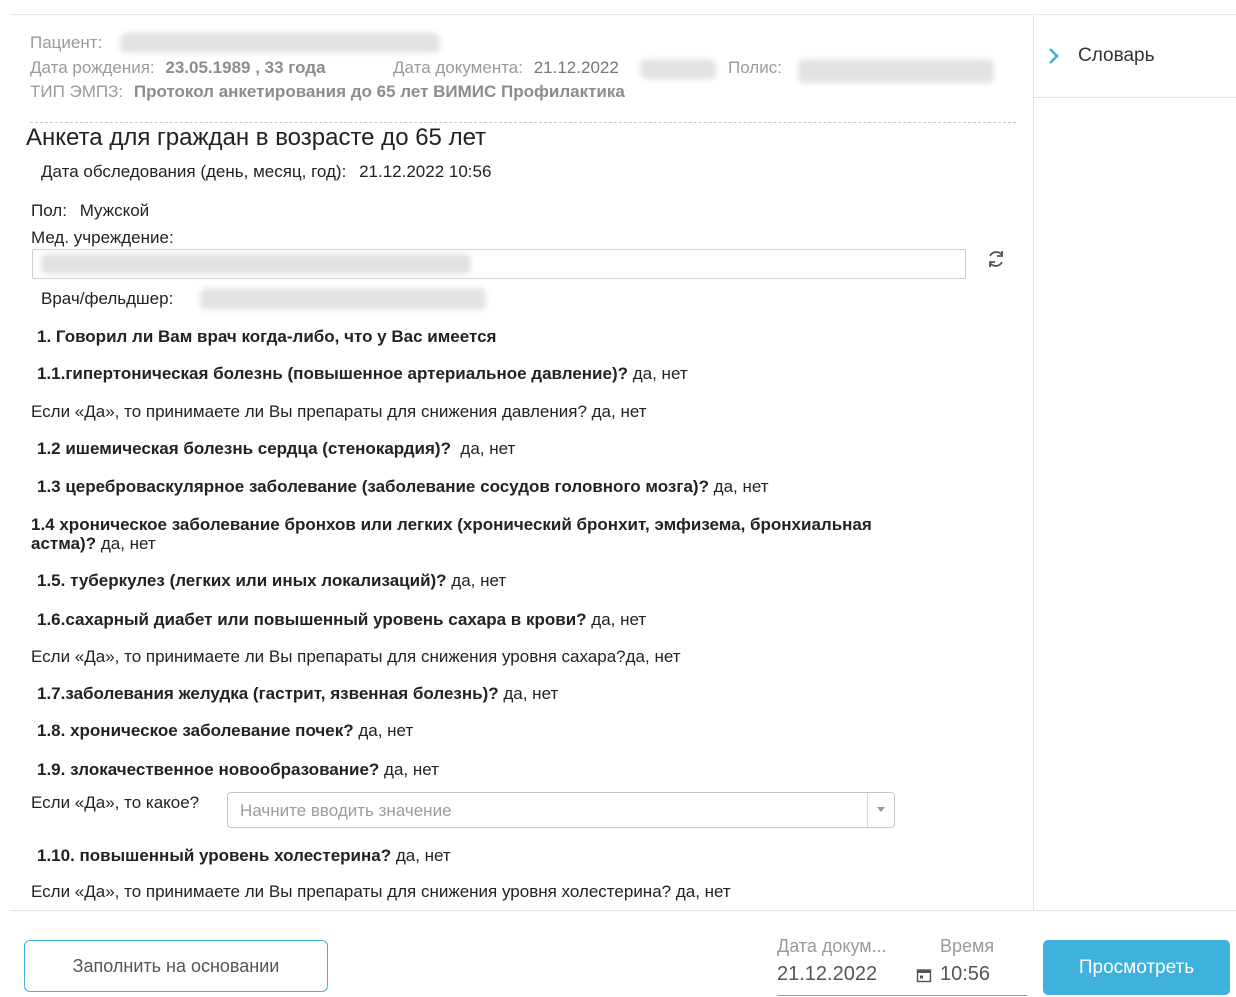 This screenshot has height=997, width=1236. What do you see at coordinates (458, 67) in the screenshot?
I see `docdate-label: Дата документа:` at bounding box center [458, 67].